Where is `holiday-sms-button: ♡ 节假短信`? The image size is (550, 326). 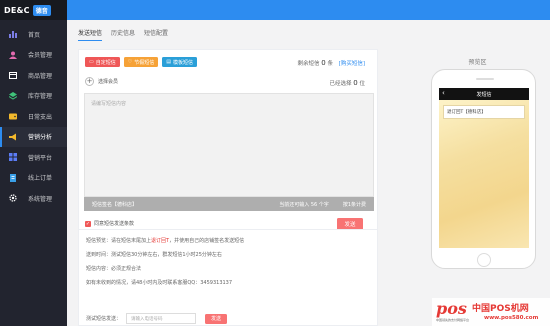 holiday-sms-button: ♡ 节假短信 is located at coordinates (141, 62).